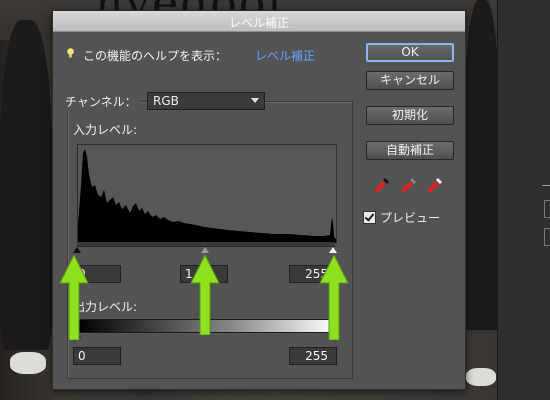 The width and height of the screenshot is (550, 400). What do you see at coordinates (410, 52) in the screenshot?
I see `ok-button: OK` at bounding box center [410, 52].